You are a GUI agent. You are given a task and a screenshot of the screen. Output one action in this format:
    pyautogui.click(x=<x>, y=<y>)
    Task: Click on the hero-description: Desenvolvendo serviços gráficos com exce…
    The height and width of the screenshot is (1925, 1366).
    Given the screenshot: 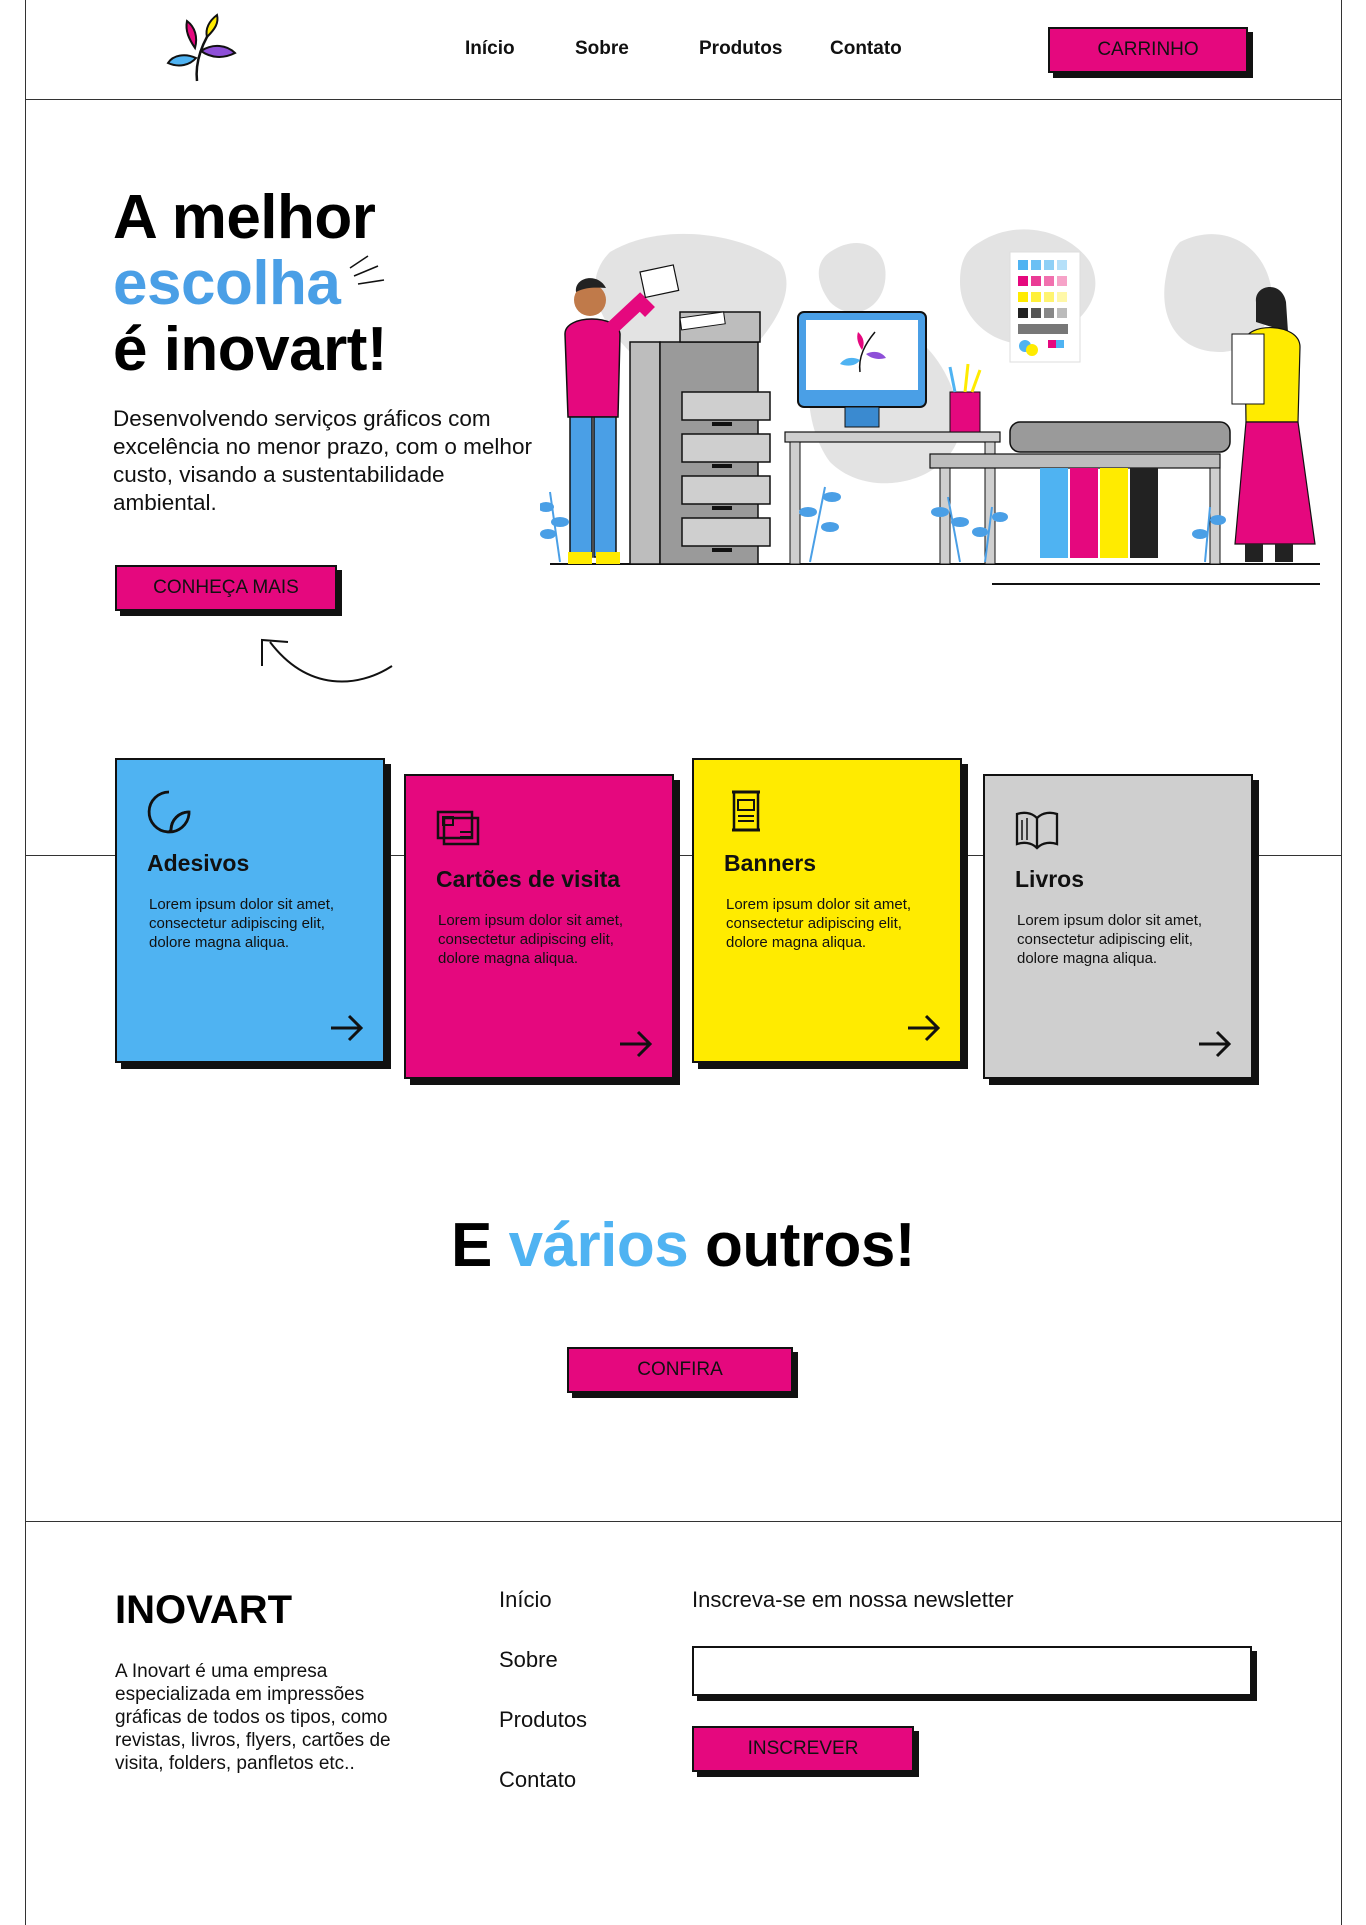 What is the action you would take?
    pyautogui.click(x=322, y=460)
    